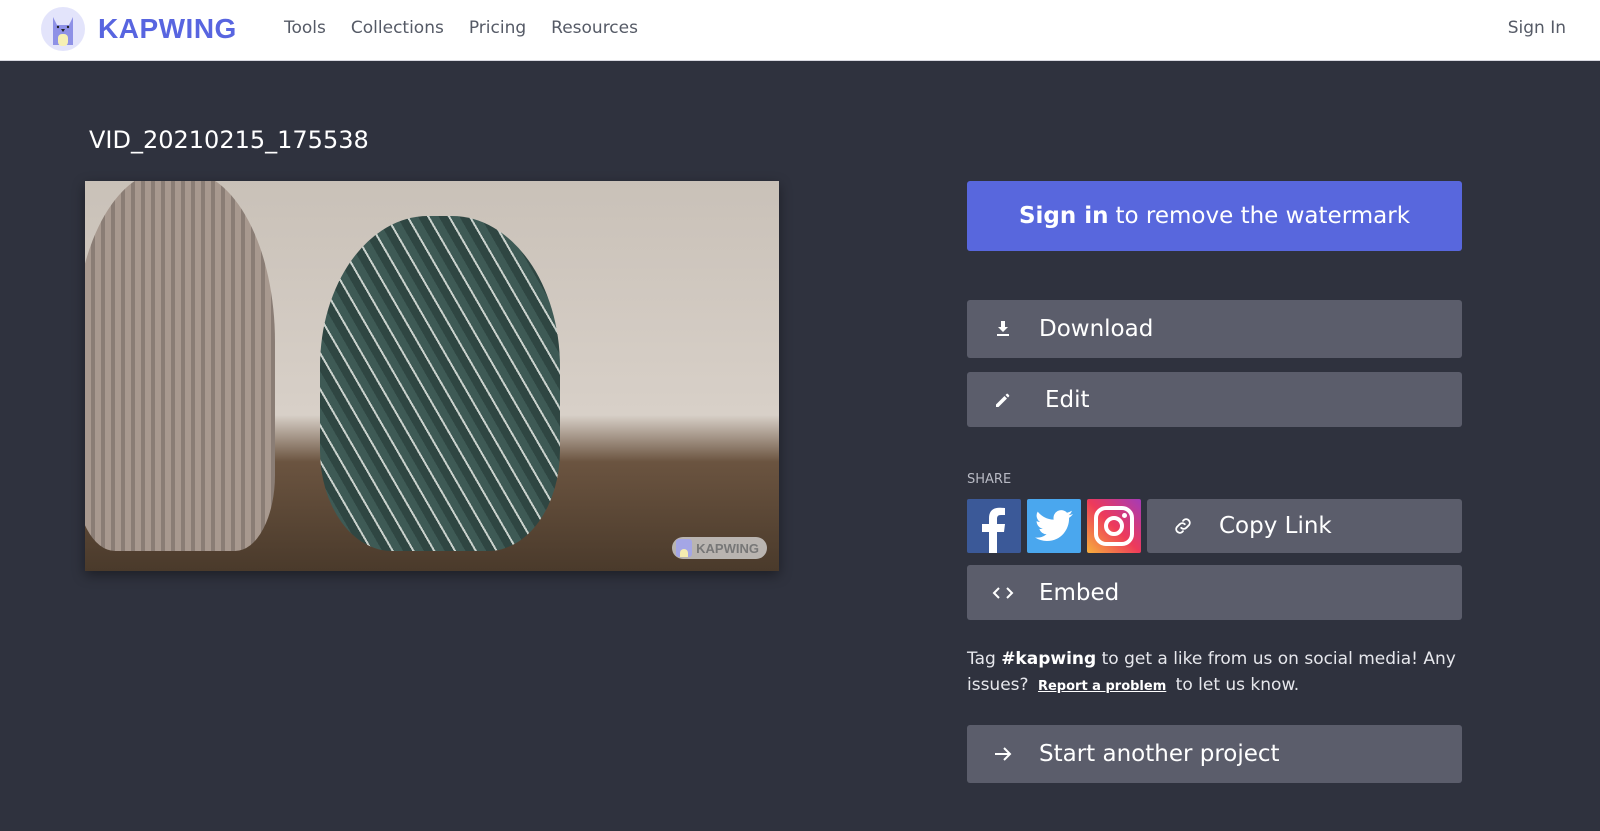 Image resolution: width=1600 pixels, height=831 pixels. Describe the element at coordinates (1049, 659) in the screenshot. I see `kapwing-hashtag: #kapwing` at that location.